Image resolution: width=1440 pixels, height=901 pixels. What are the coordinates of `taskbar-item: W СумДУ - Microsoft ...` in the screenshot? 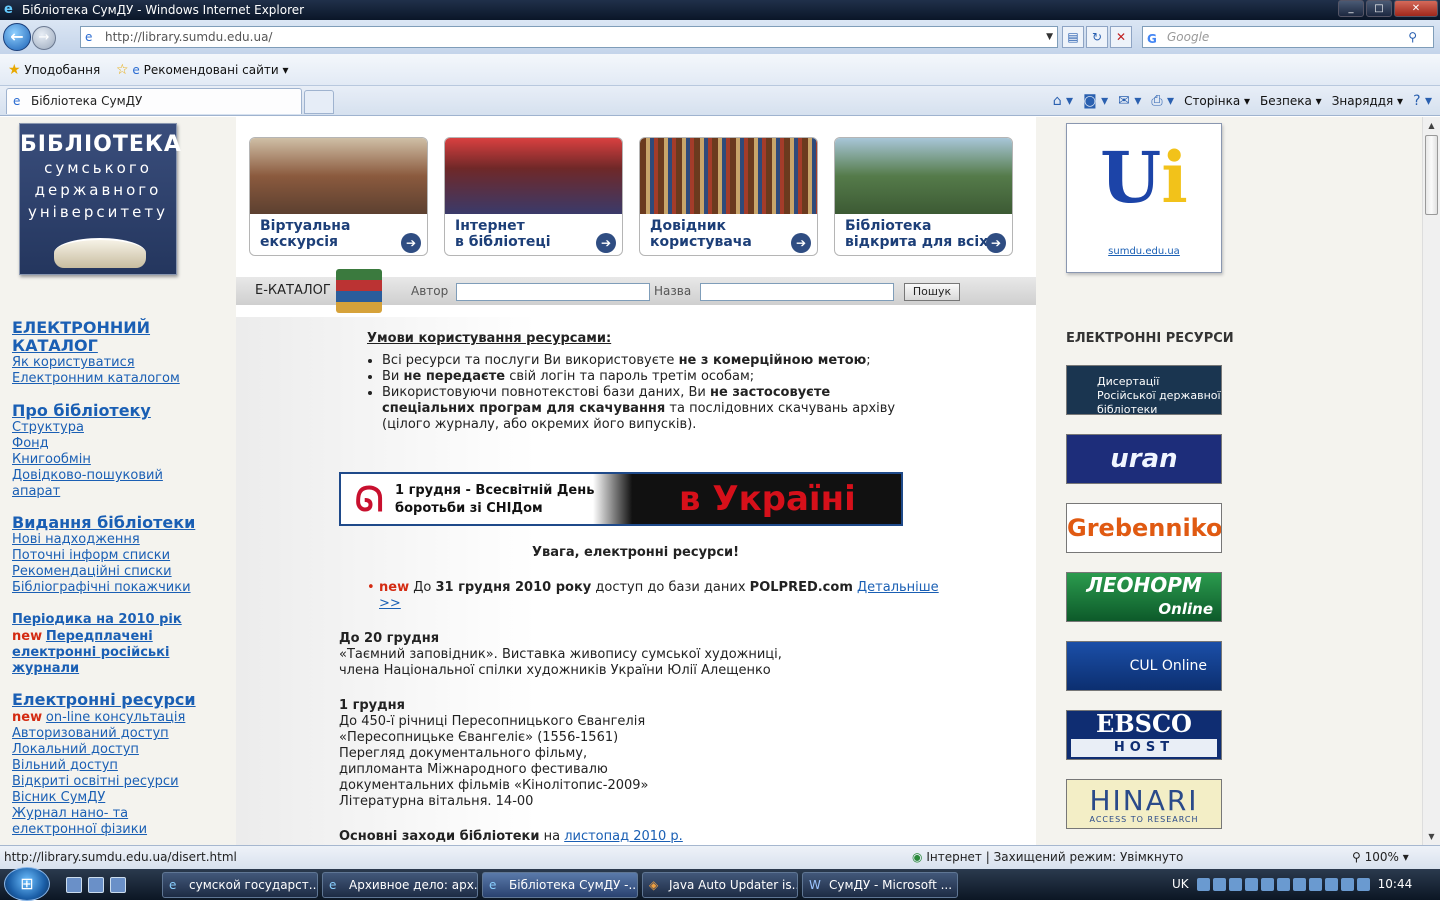 It's located at (880, 885).